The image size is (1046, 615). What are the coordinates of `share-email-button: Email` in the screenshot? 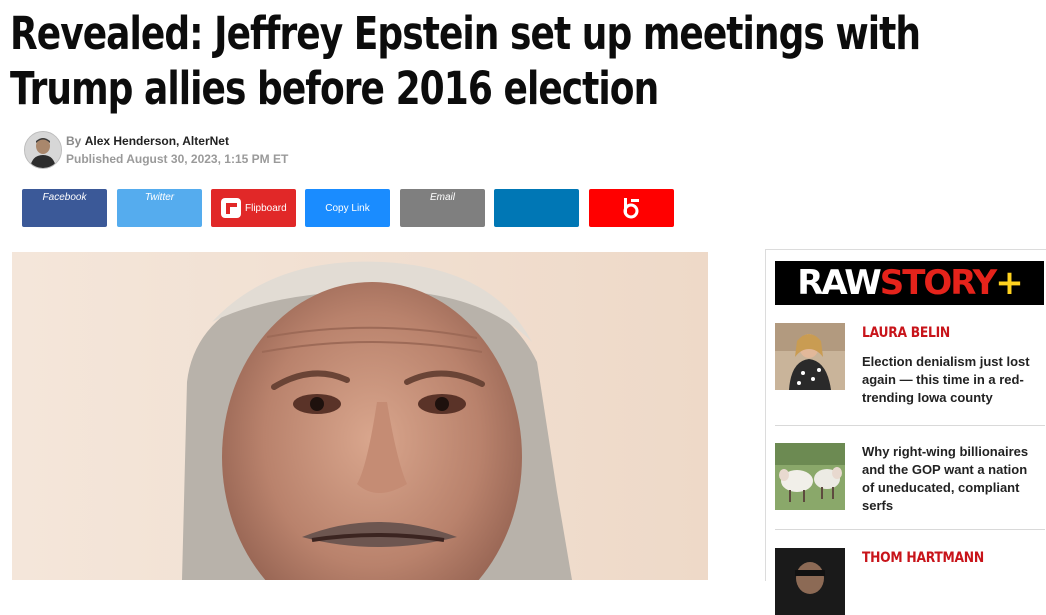 It's located at (442, 208).